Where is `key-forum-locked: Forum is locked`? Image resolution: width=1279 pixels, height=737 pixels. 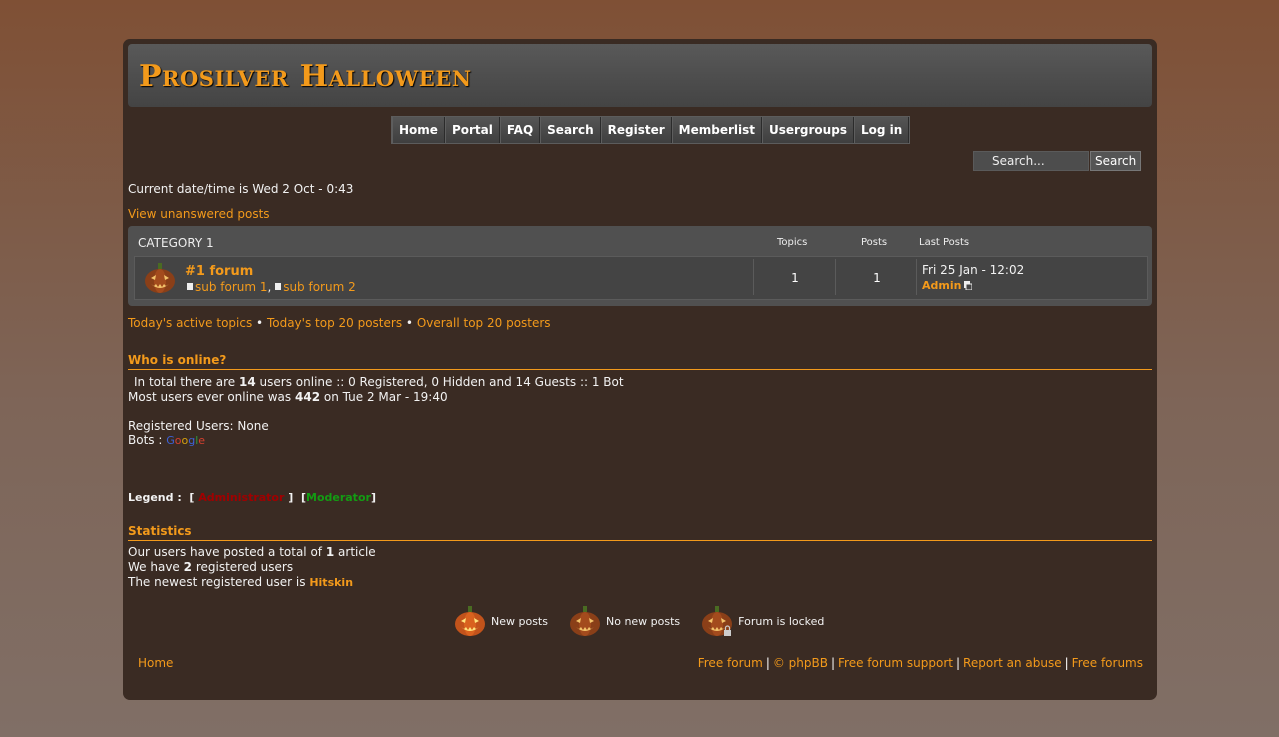 key-forum-locked: Forum is locked is located at coordinates (762, 621).